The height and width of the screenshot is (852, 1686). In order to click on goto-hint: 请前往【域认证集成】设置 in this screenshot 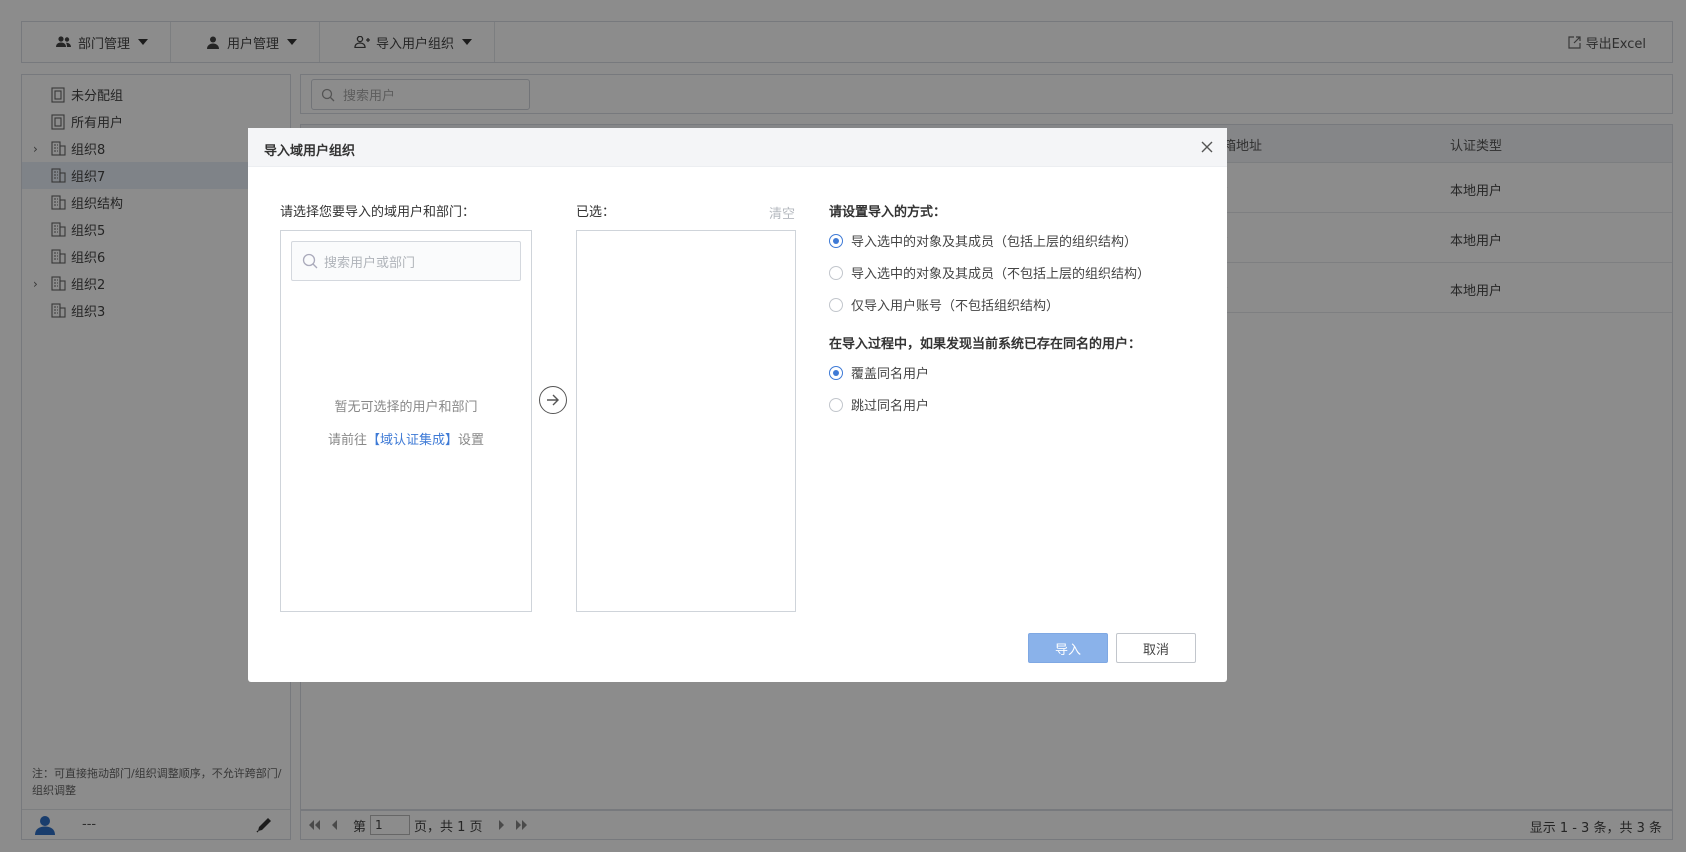, I will do `click(406, 438)`.